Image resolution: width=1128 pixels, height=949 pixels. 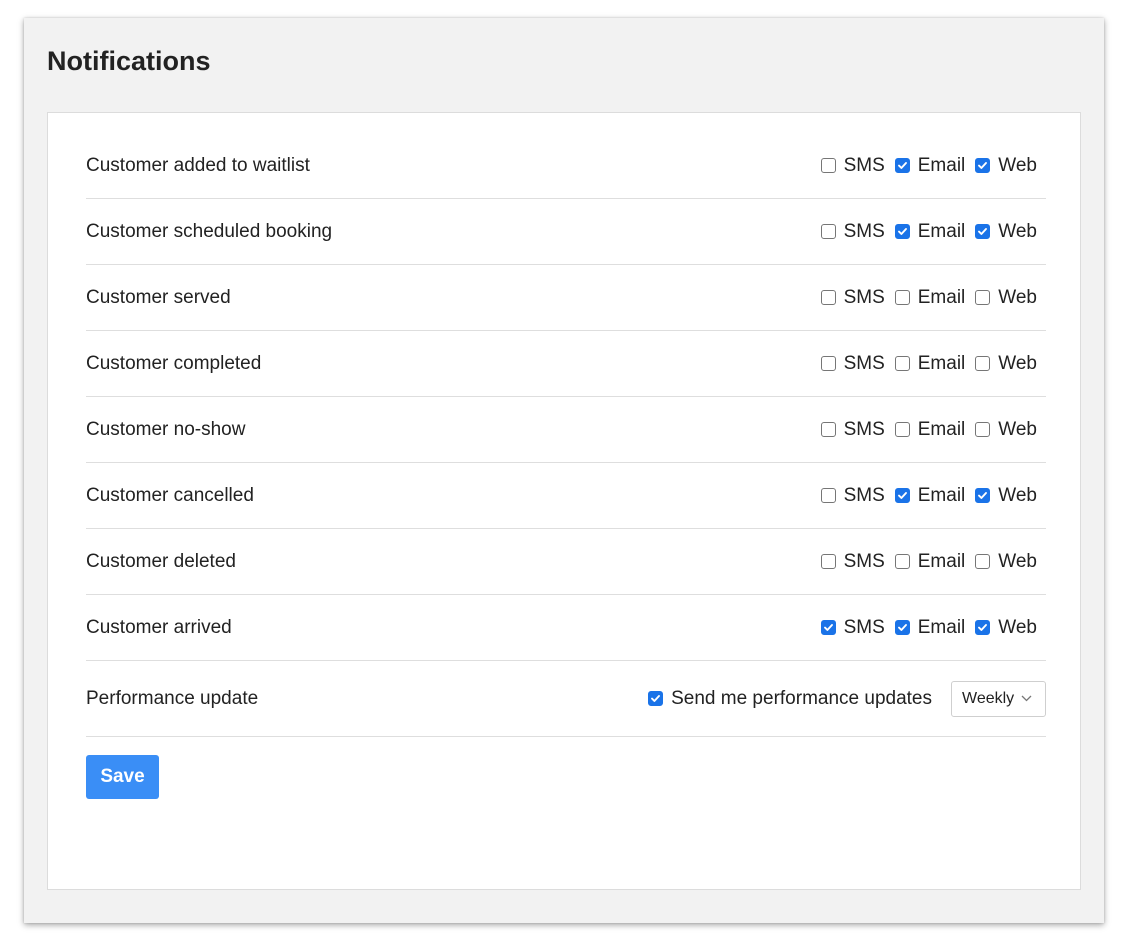 I want to click on notification-row: Customer served SMS Email Web, so click(x=566, y=298).